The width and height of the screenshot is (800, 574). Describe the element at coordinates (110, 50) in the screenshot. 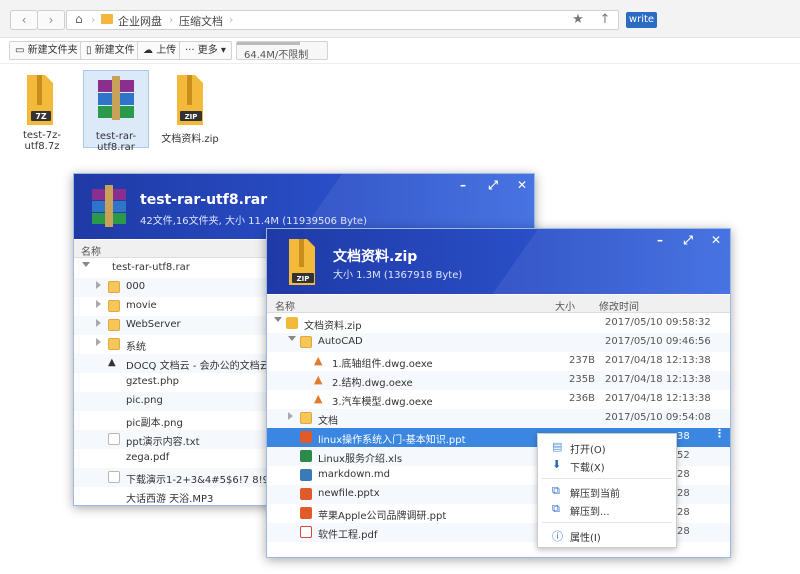

I see `new-file-button: ▯ 新建文件` at that location.